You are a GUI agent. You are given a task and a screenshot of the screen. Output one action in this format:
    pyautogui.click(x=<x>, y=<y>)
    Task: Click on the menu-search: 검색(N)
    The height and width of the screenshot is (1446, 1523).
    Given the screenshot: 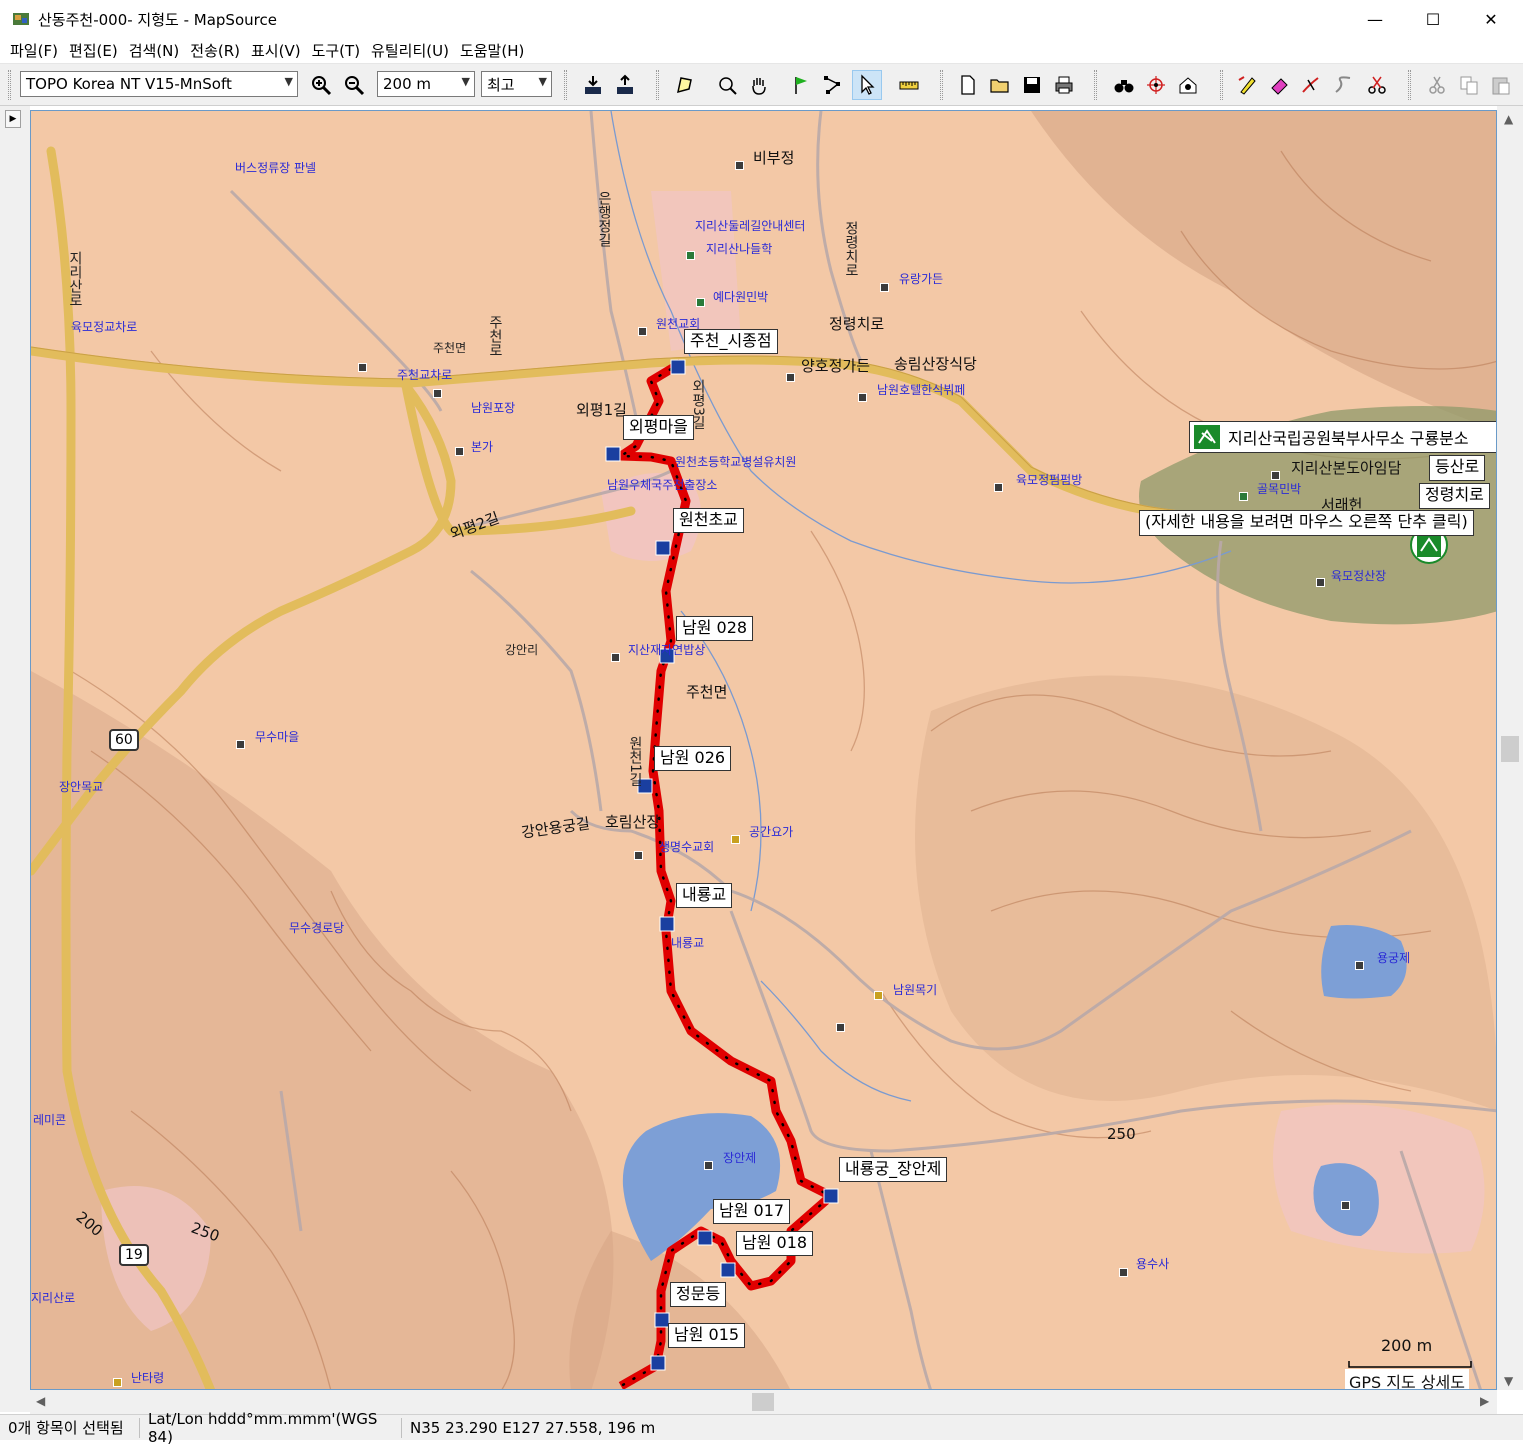 What is the action you would take?
    pyautogui.click(x=158, y=50)
    